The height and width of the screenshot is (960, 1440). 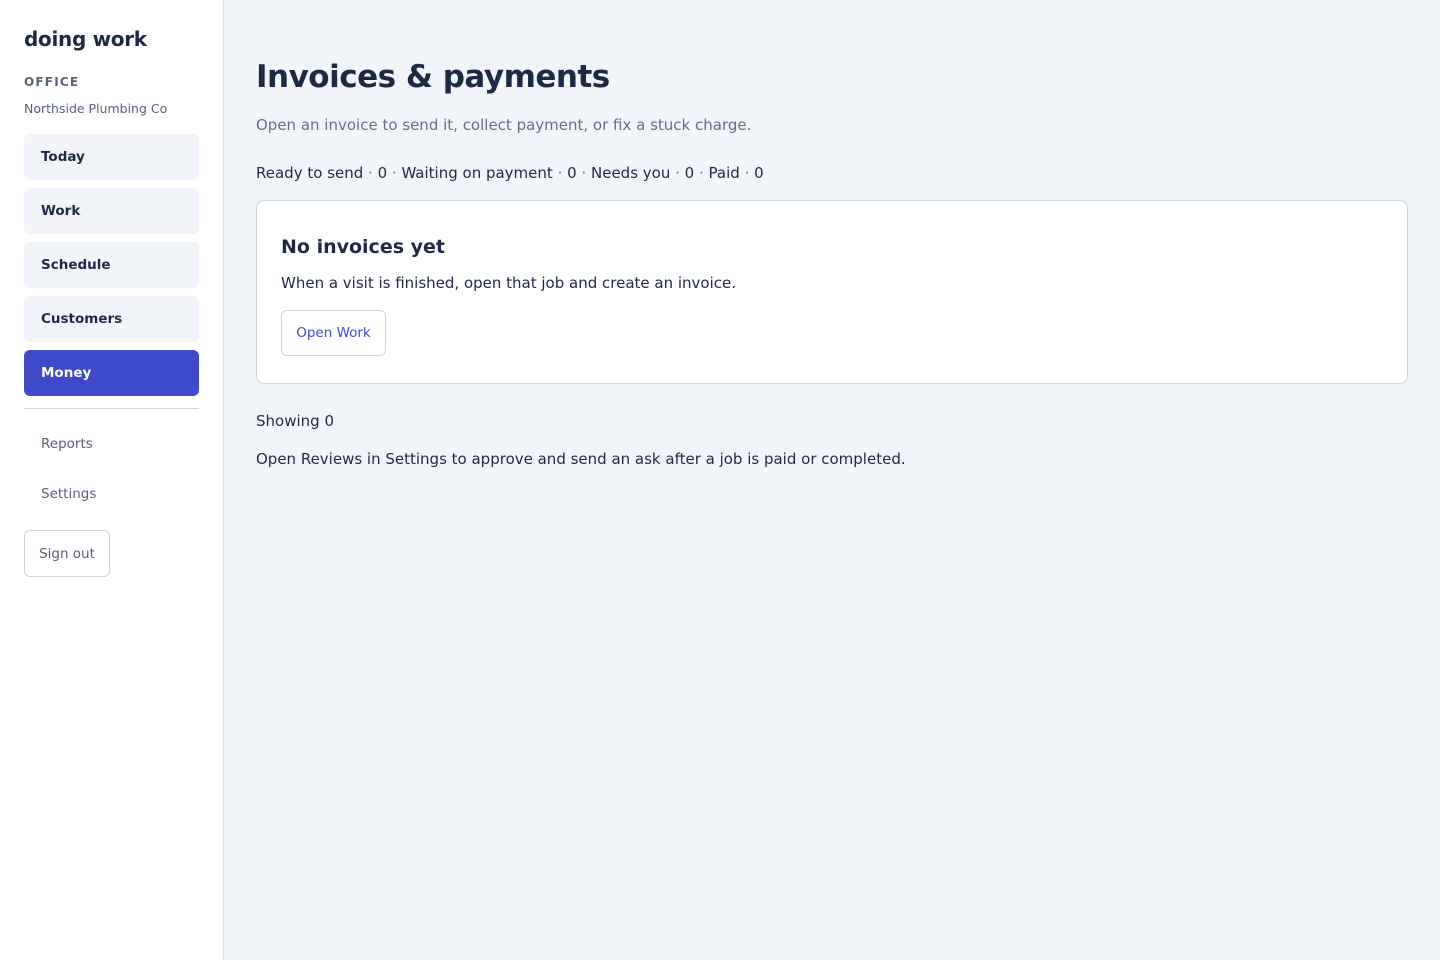 What do you see at coordinates (111, 494) in the screenshot?
I see `nav-item-settings: Settings` at bounding box center [111, 494].